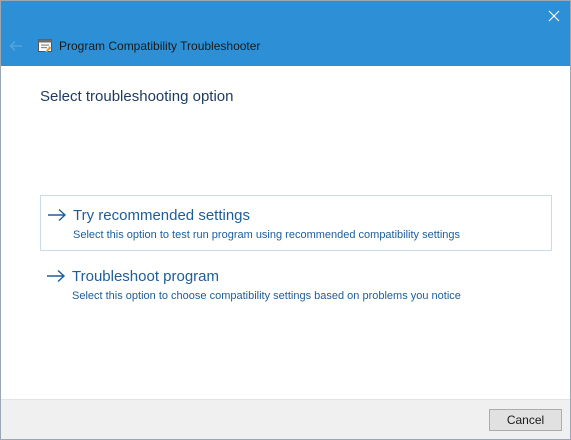 The height and width of the screenshot is (440, 571). I want to click on close-button, so click(554, 16).